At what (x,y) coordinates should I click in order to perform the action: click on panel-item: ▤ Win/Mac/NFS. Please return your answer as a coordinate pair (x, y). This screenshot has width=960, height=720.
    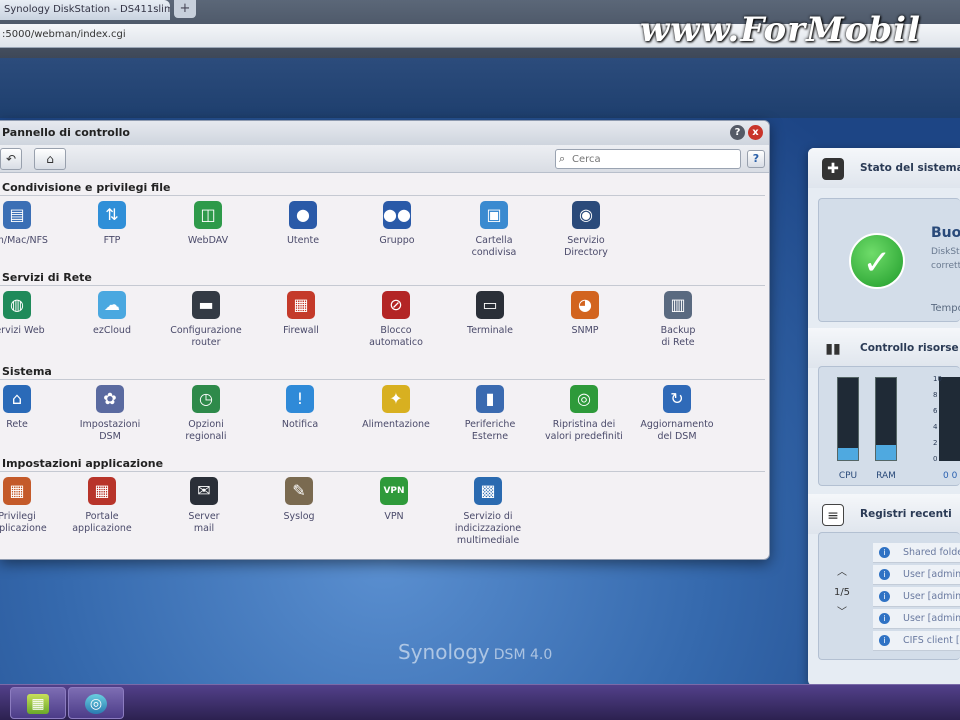
    Looking at the image, I should click on (31, 224).